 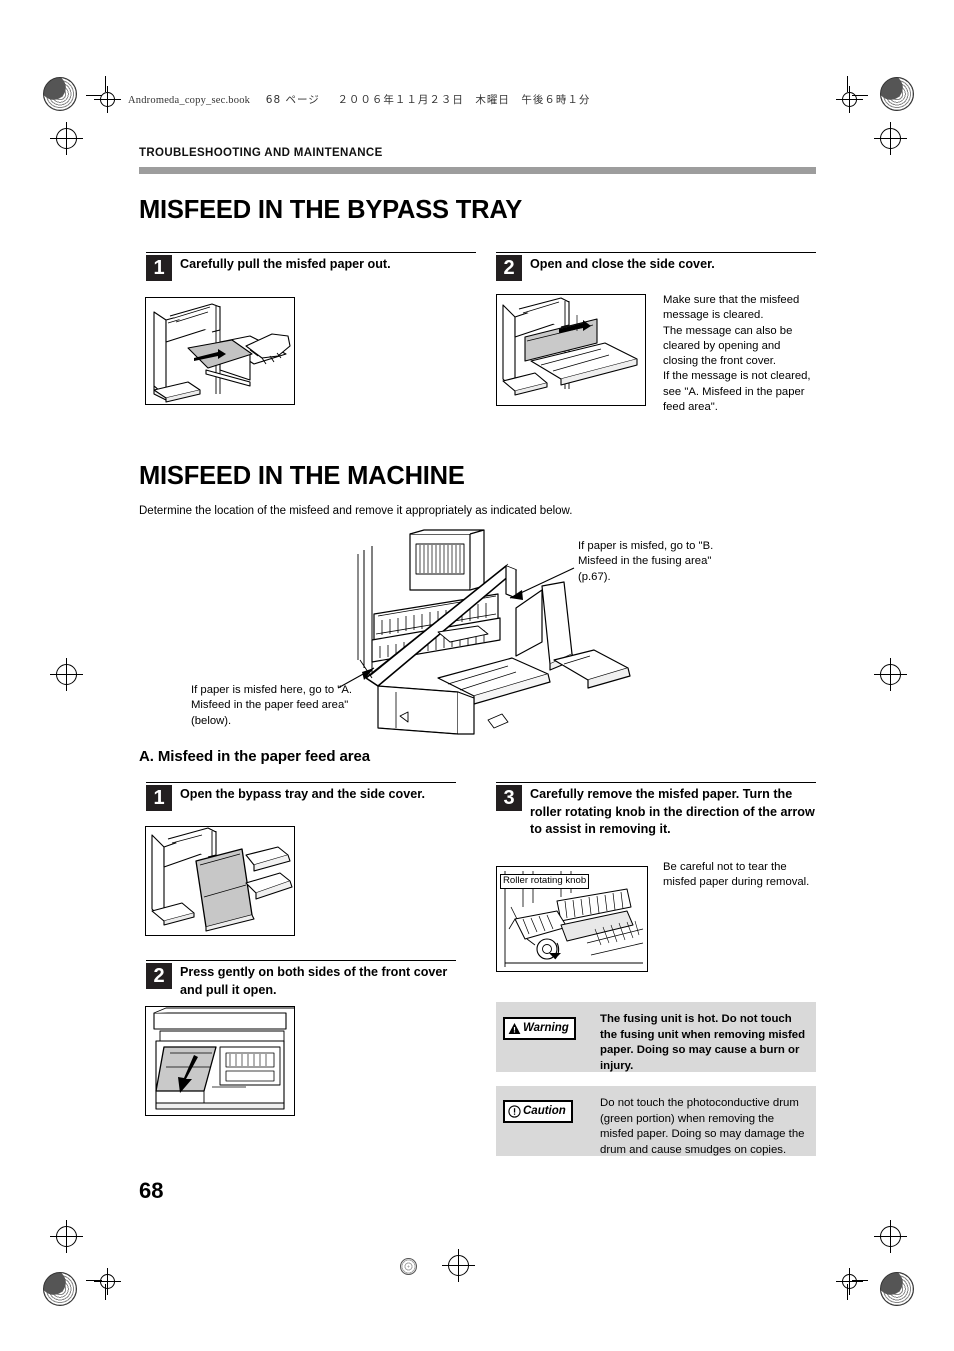 What do you see at coordinates (189, 100) in the screenshot?
I see `book-filename: Andromeda_copy_sec.book` at bounding box center [189, 100].